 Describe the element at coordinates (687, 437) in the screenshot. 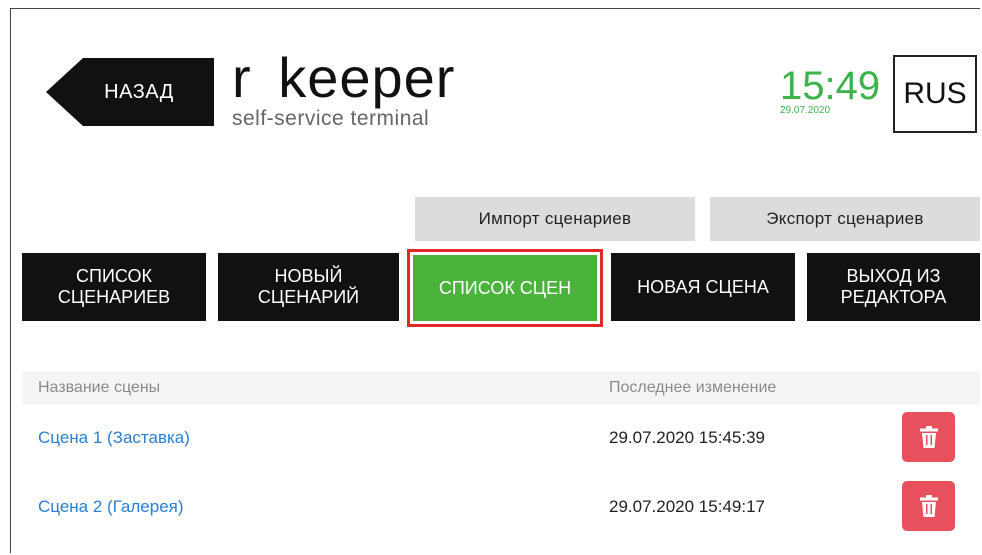

I see `scene-last-changed: 29.07.2020 15:45:39` at that location.